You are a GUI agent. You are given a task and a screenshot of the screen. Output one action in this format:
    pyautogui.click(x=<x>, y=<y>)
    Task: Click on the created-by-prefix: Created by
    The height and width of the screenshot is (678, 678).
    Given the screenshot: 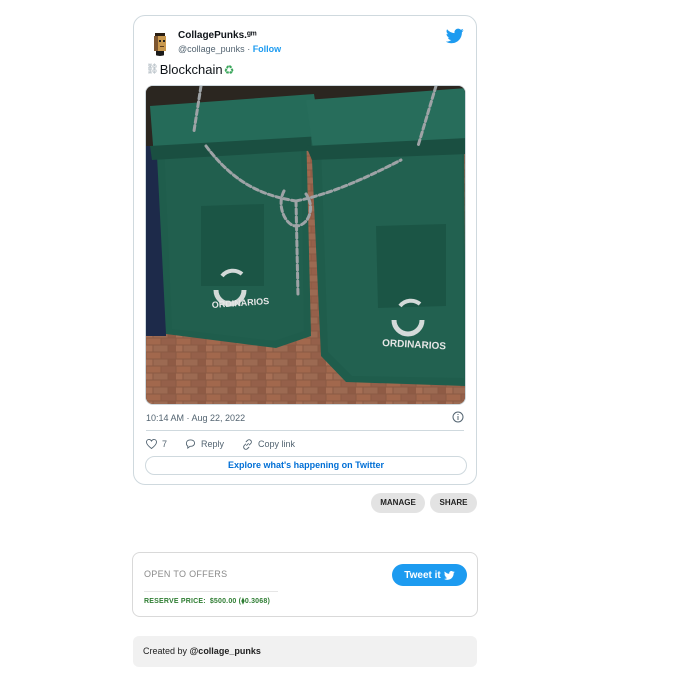 What is the action you would take?
    pyautogui.click(x=166, y=651)
    